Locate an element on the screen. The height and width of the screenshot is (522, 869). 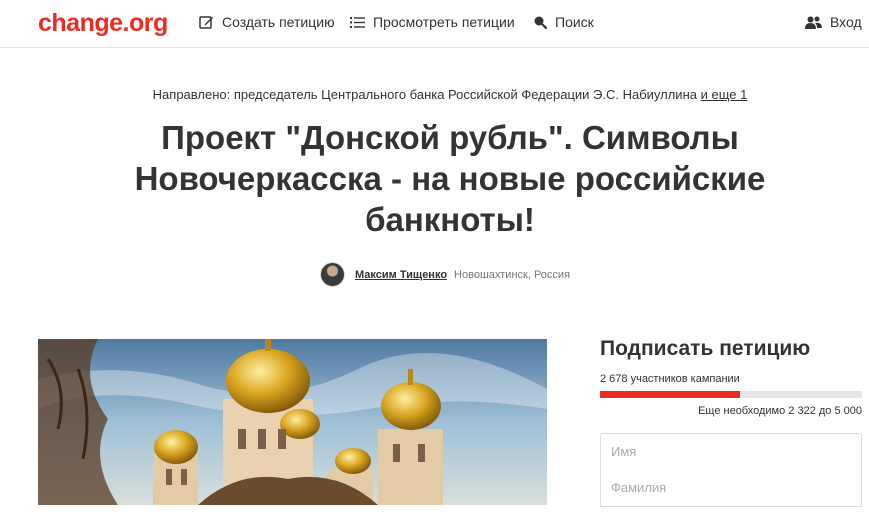
petition-author: Максим Тищенко Новошахтинск, Россия is located at coordinates (445, 274).